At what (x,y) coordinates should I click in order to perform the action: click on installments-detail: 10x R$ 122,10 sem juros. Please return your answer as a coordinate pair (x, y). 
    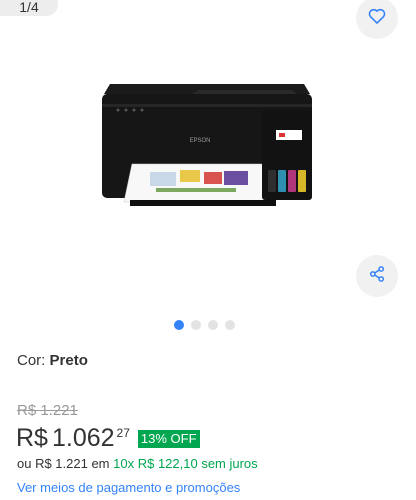
    Looking at the image, I should click on (185, 463).